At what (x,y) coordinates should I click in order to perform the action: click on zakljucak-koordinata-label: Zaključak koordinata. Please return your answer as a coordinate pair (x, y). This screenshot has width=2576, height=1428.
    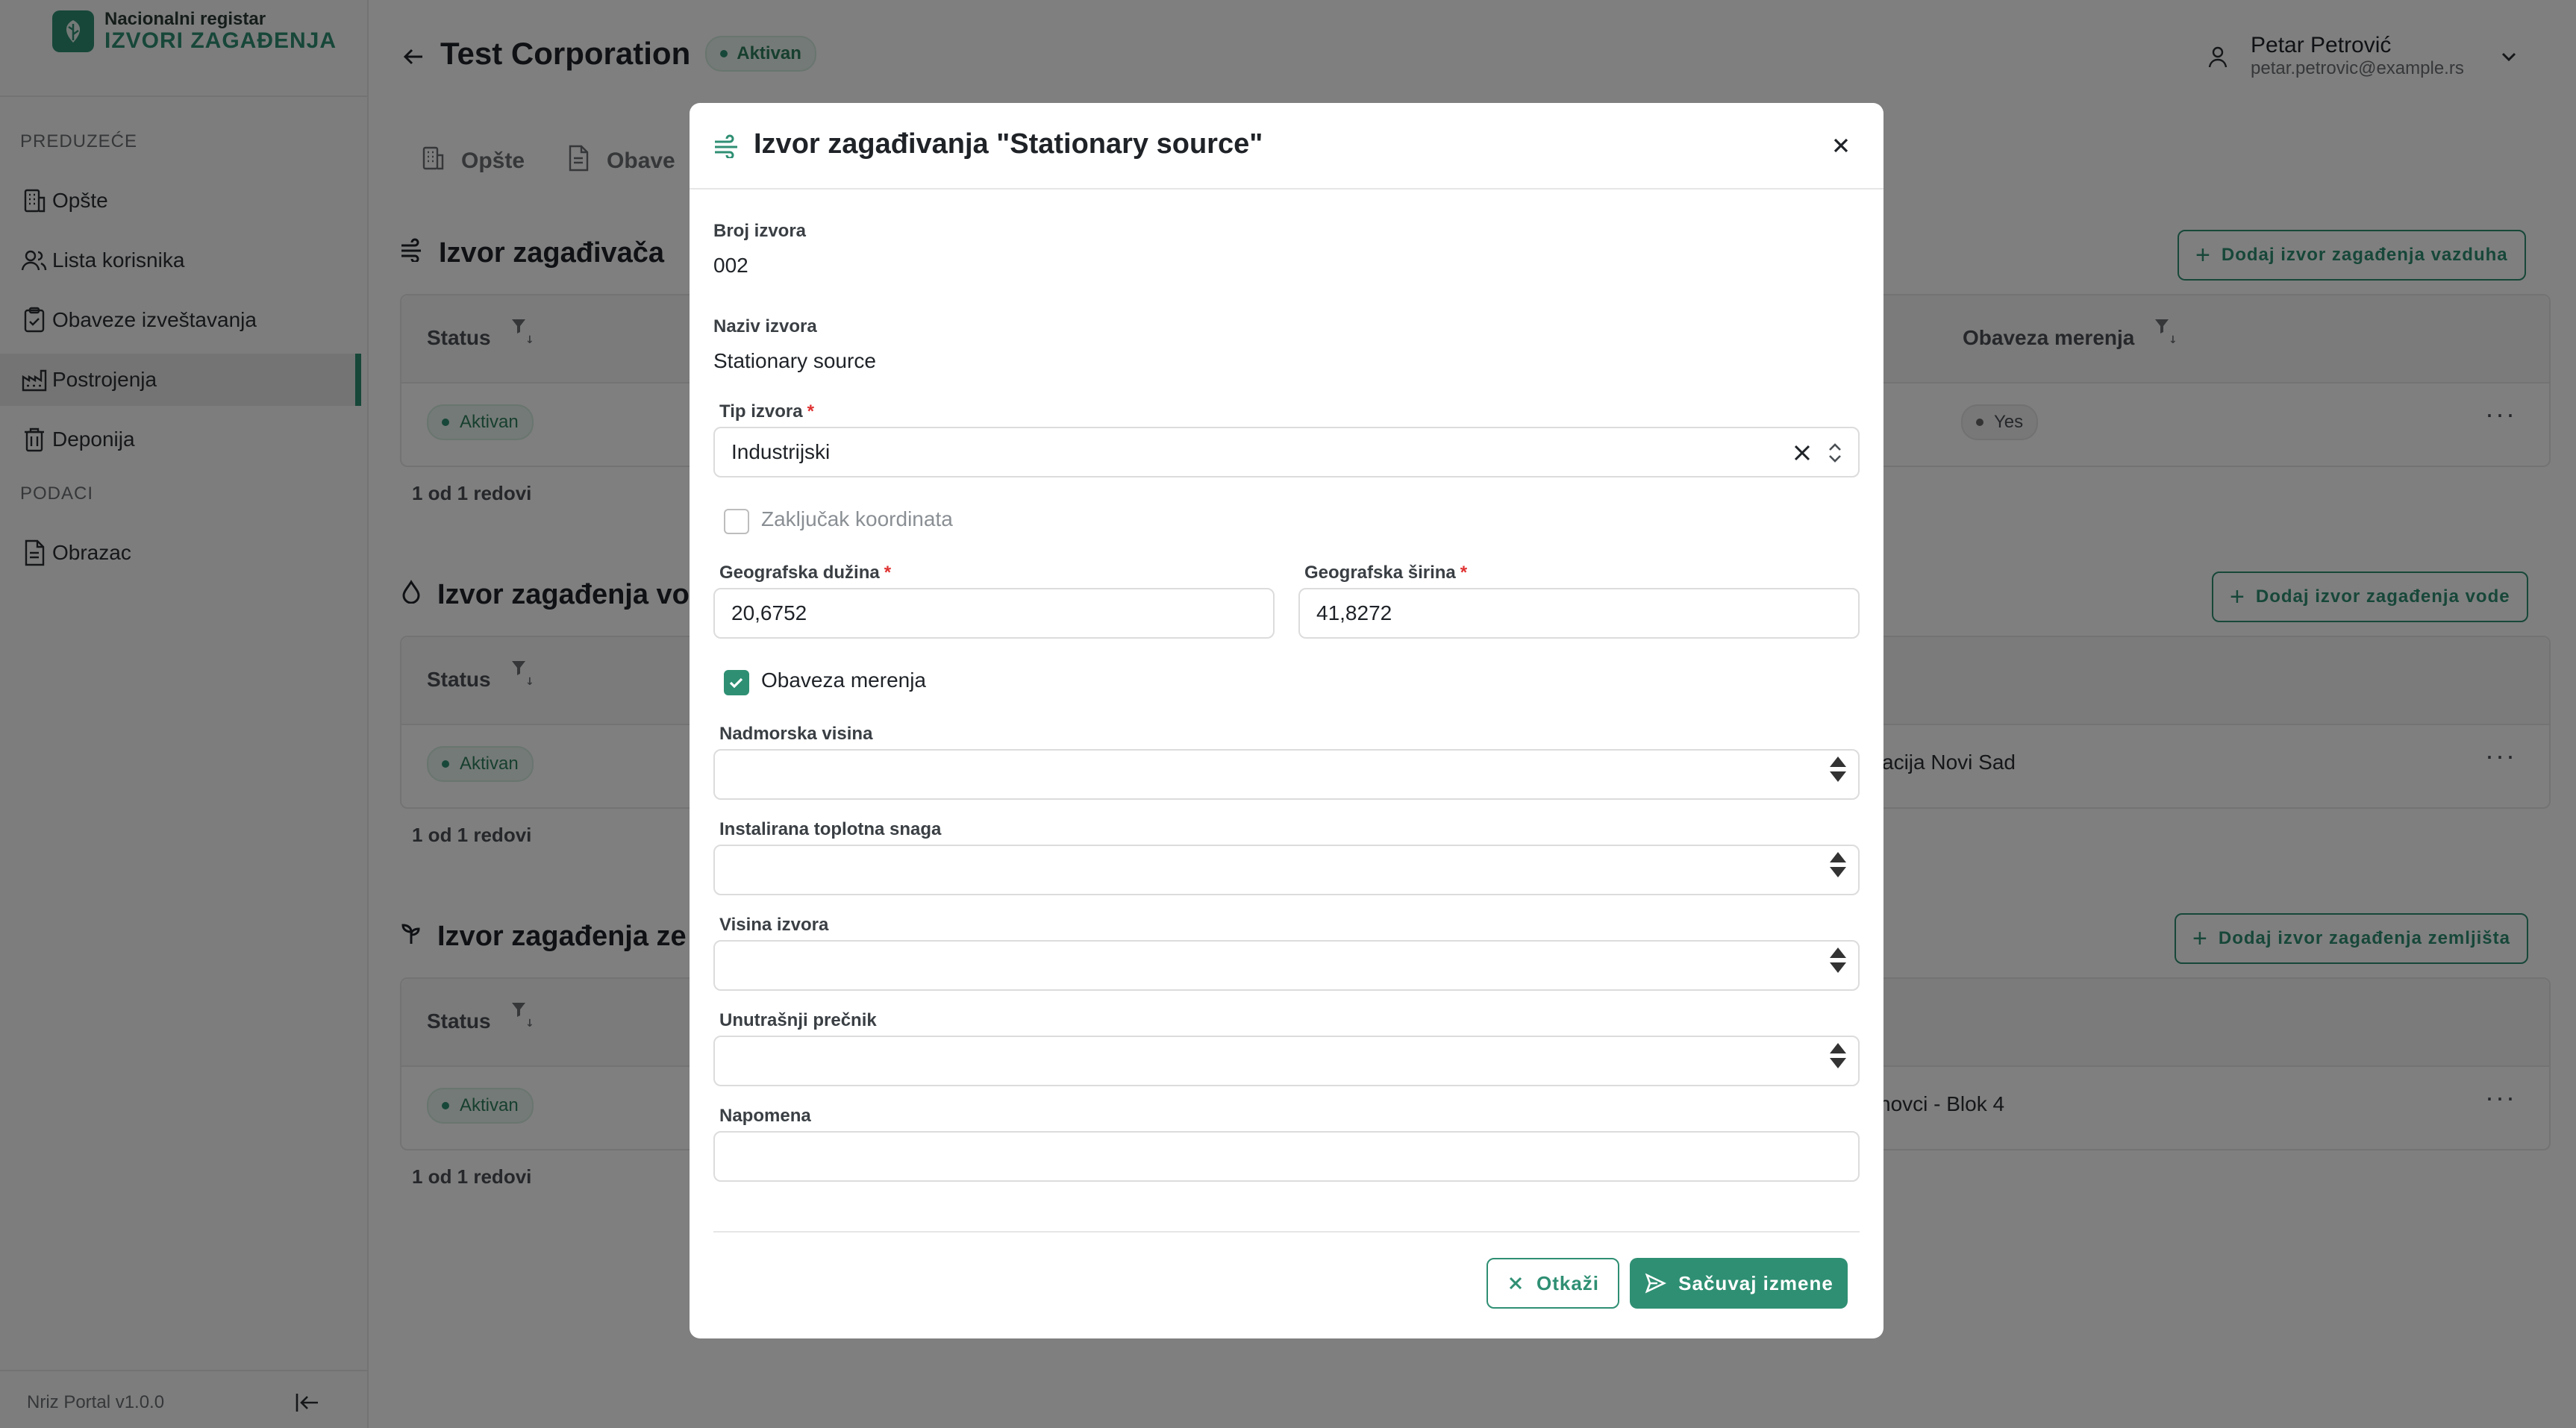
    Looking at the image, I should click on (857, 518).